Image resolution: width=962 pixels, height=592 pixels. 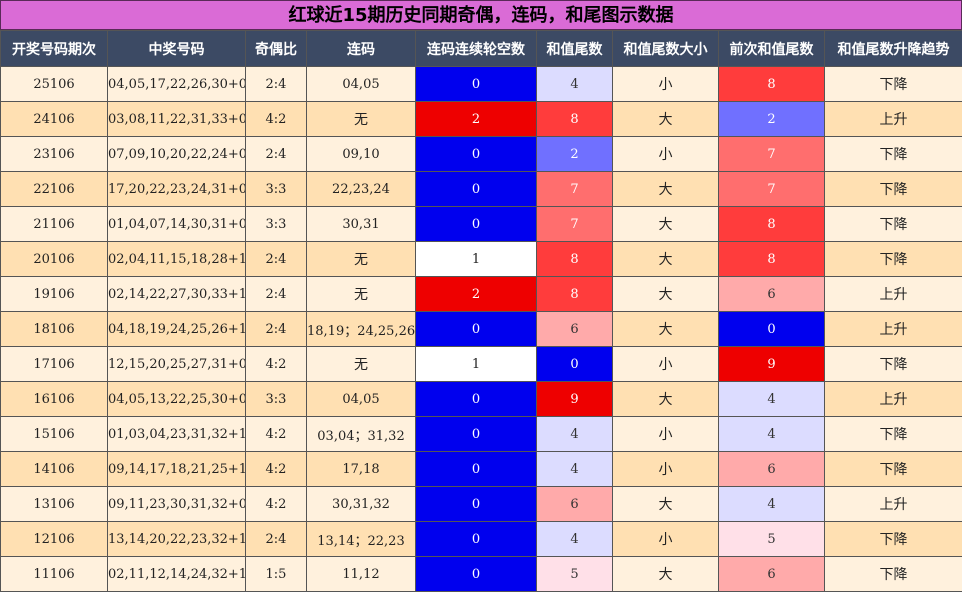 What do you see at coordinates (176, 399) in the screenshot?
I see `cell-numbers: 04,05,13,22,25,30+04` at bounding box center [176, 399].